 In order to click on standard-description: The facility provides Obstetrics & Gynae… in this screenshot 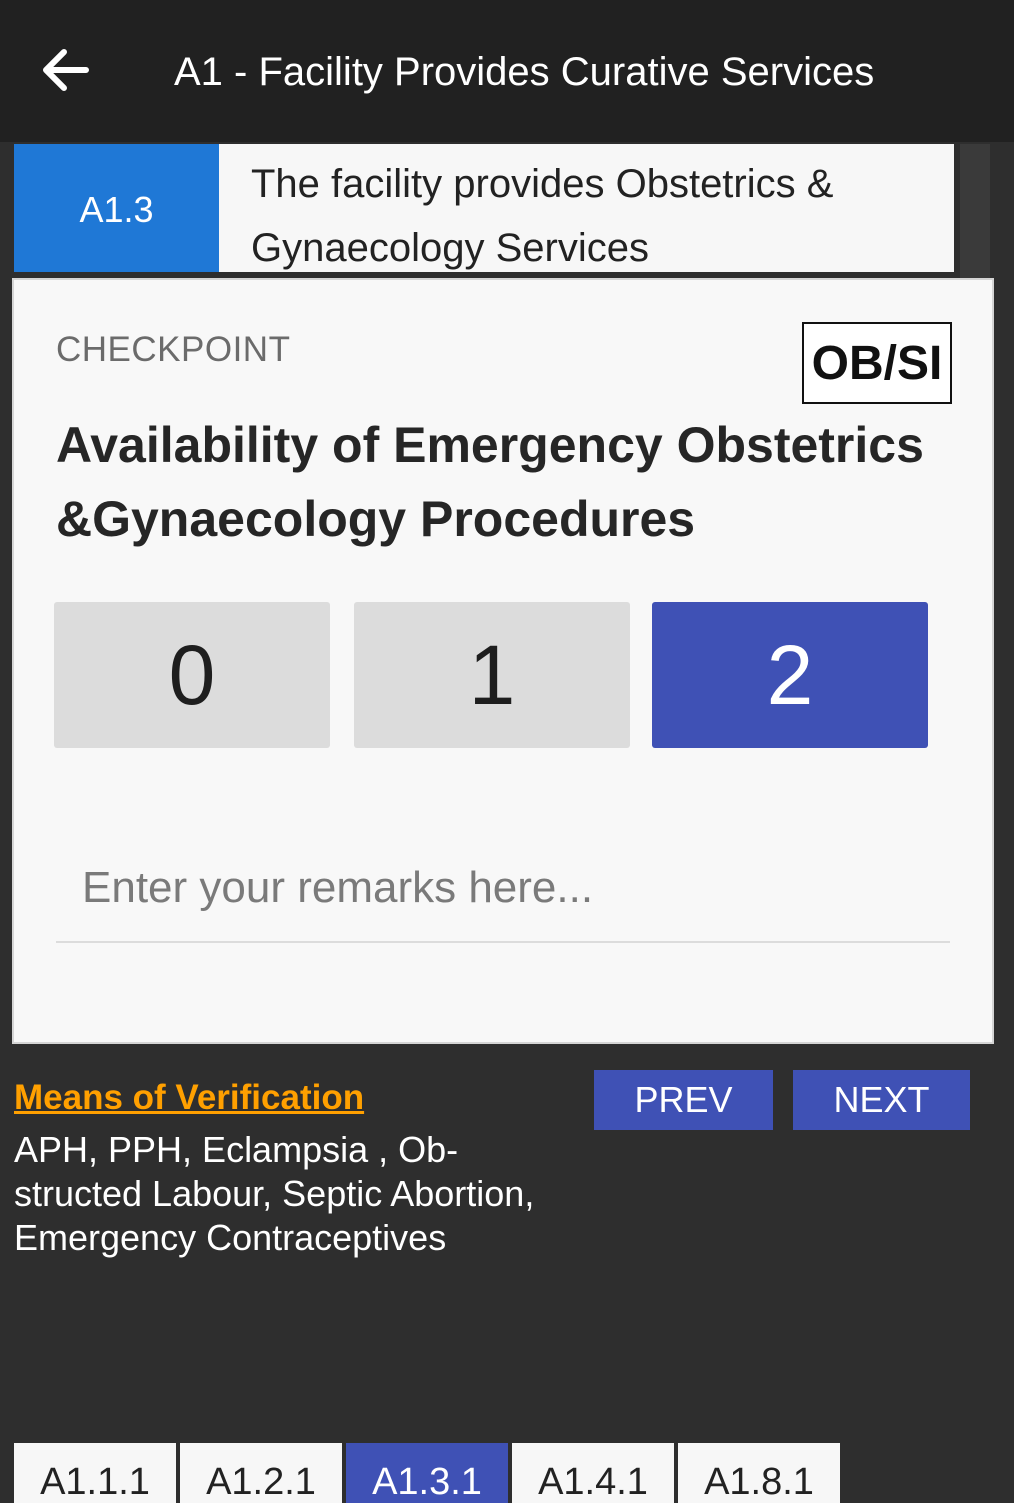, I will do `click(542, 216)`.